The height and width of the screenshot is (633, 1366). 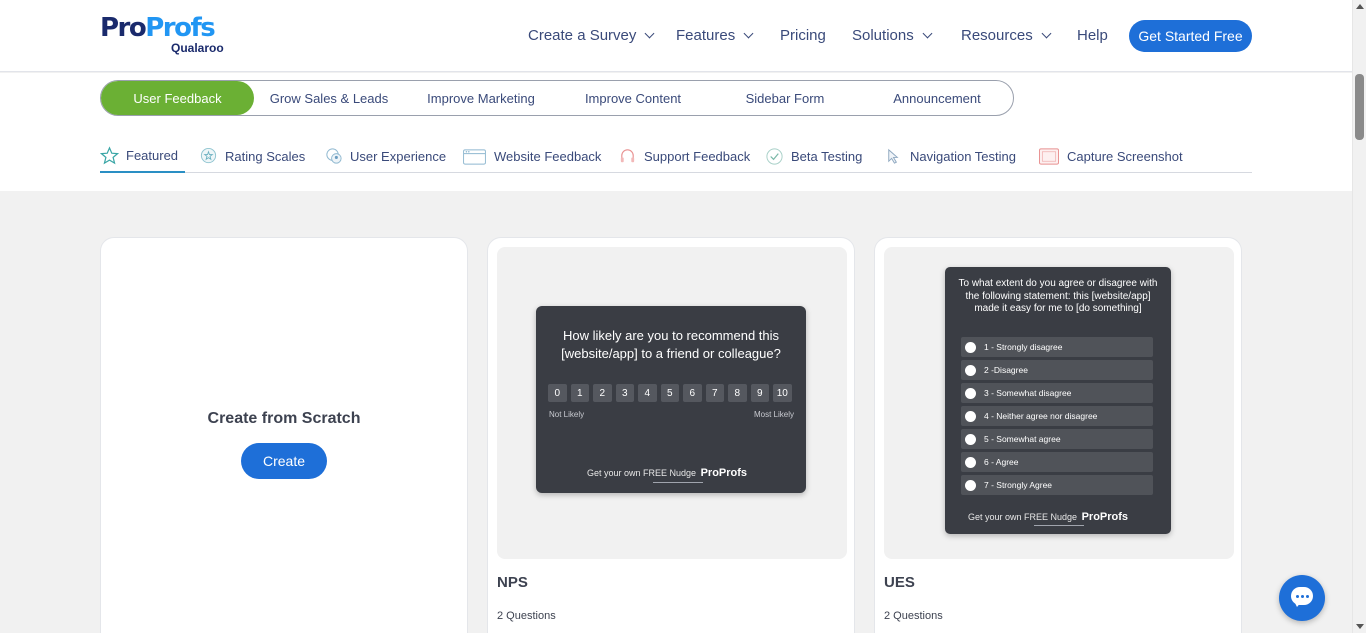 What do you see at coordinates (782, 393) in the screenshot?
I see `nps-option: 10` at bounding box center [782, 393].